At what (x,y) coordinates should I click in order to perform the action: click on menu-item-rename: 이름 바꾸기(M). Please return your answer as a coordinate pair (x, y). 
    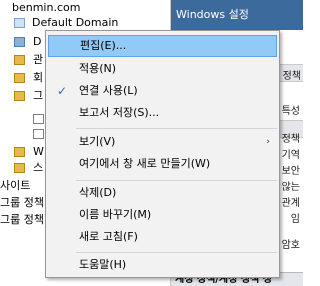
    Looking at the image, I should click on (162, 215).